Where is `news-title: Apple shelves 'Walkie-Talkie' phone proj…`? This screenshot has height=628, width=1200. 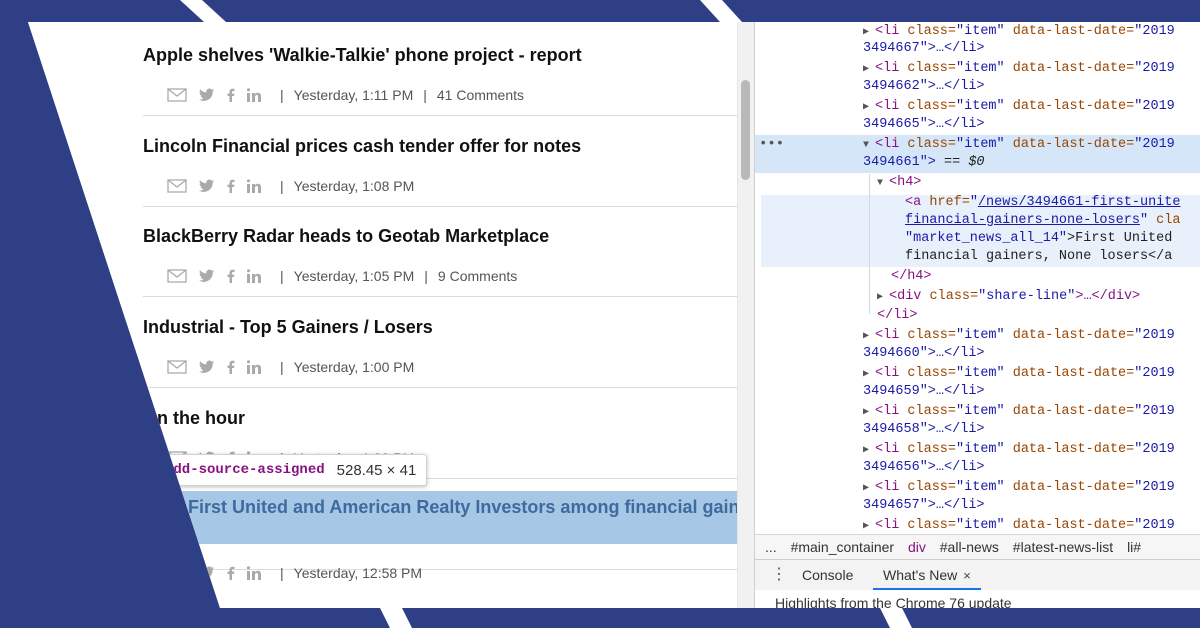 news-title: Apple shelves 'Walkie-Talkie' phone proj… is located at coordinates (362, 55).